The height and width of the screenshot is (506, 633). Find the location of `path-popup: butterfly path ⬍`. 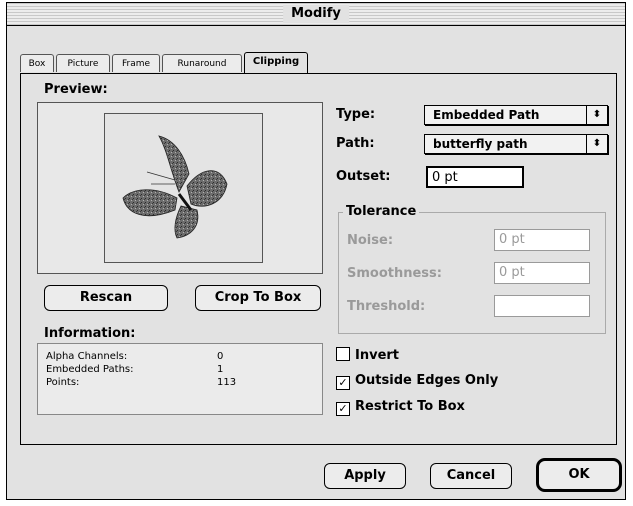

path-popup: butterfly path ⬍ is located at coordinates (516, 144).